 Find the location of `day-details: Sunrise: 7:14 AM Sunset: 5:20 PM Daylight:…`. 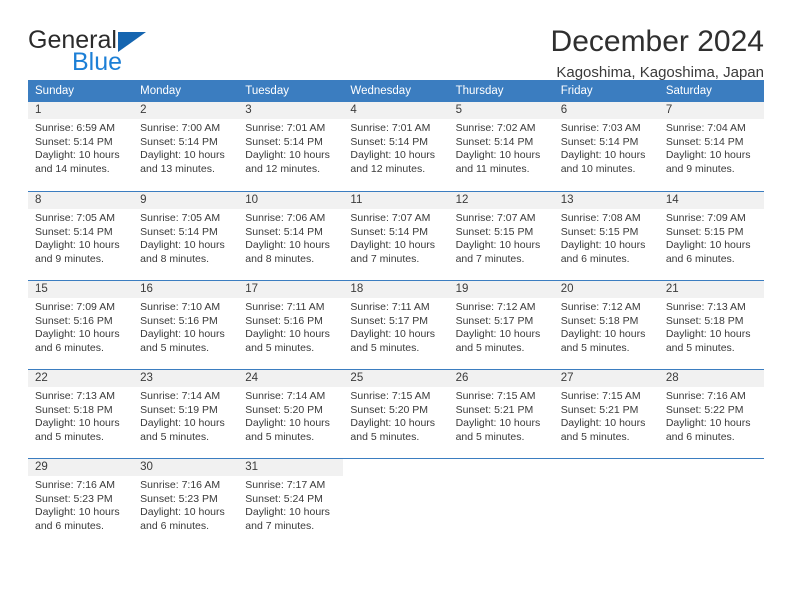

day-details: Sunrise: 7:14 AM Sunset: 5:20 PM Daylight:… is located at coordinates (290, 415).